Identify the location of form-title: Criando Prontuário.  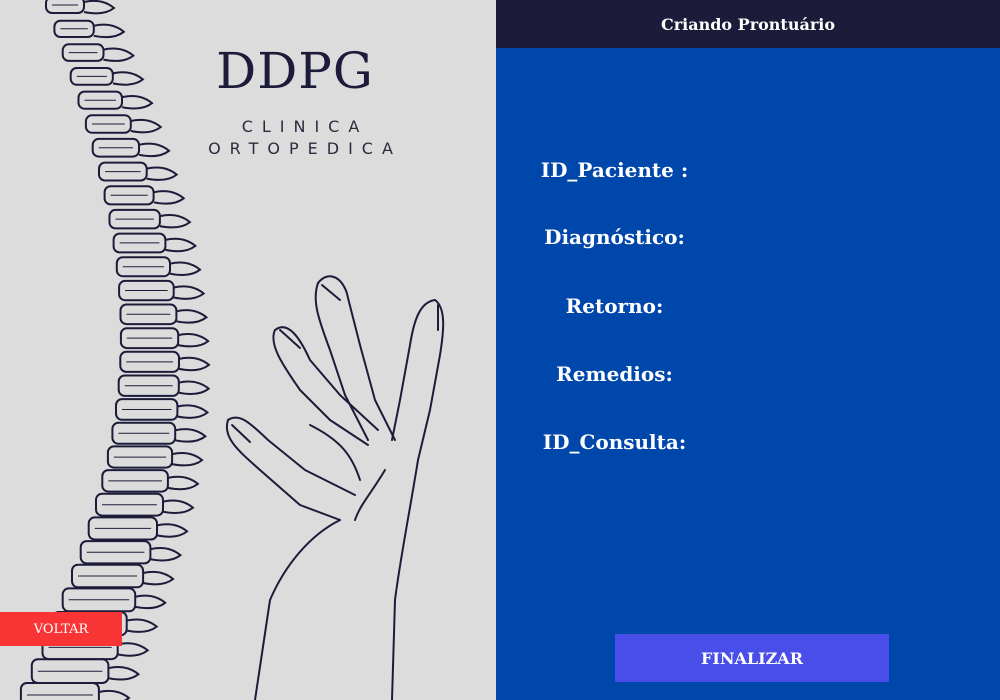
(747, 24).